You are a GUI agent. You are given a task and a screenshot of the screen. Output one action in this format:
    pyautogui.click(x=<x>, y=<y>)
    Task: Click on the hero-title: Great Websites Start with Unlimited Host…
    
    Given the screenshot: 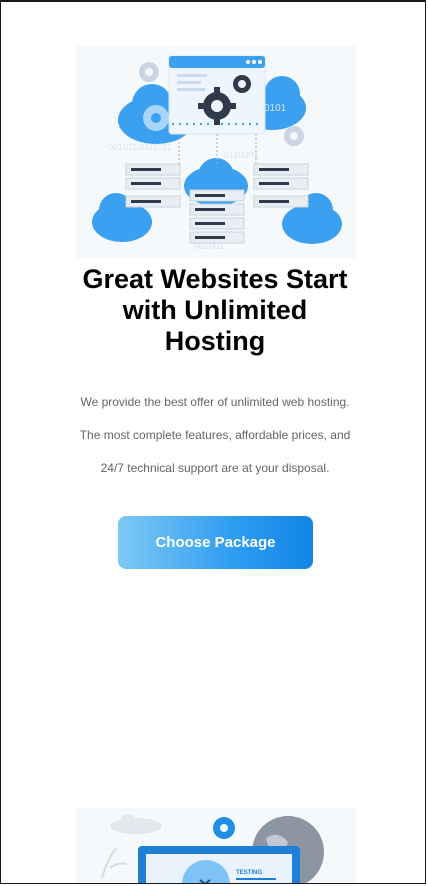 What is the action you would take?
    pyautogui.click(x=215, y=310)
    